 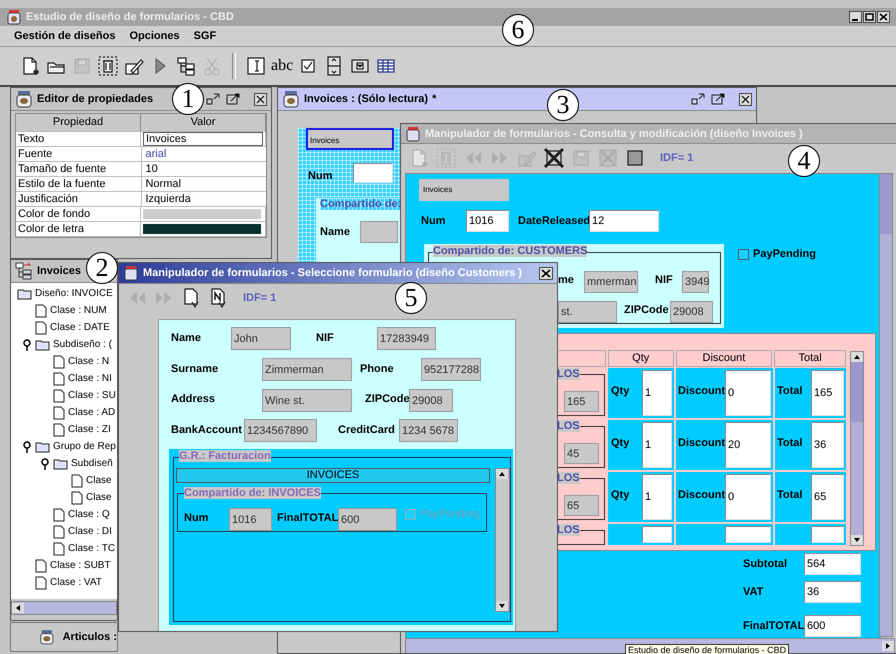 I want to click on tree-item: Clase : DI, so click(x=64, y=531).